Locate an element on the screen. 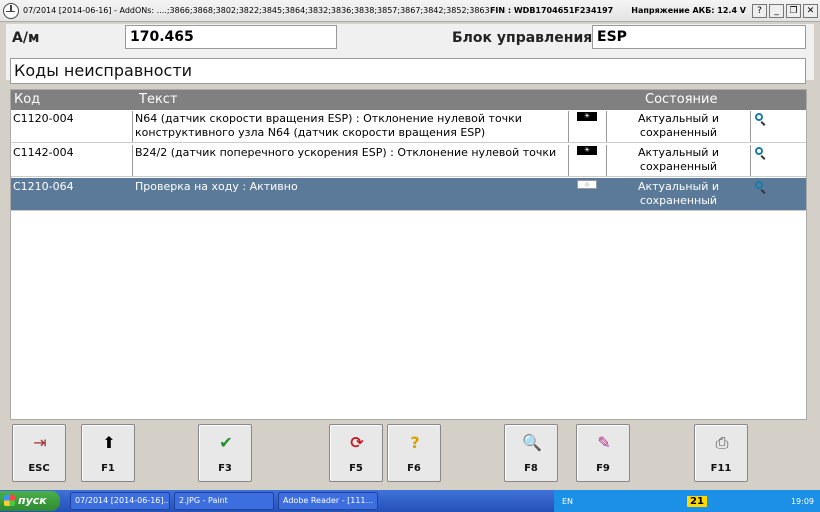 This screenshot has width=820, height=512. esc-button: ⇥ ESC is located at coordinates (39, 453).